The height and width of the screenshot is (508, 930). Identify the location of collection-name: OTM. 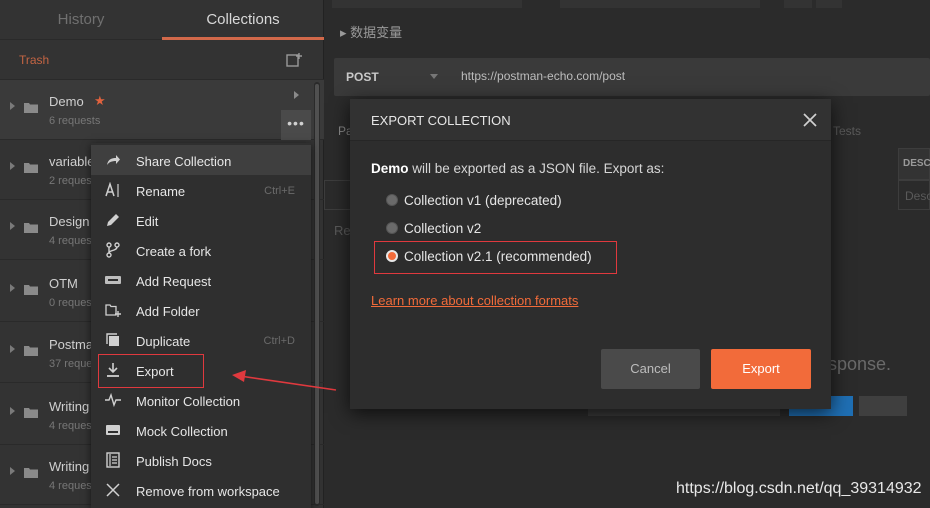
(63, 283).